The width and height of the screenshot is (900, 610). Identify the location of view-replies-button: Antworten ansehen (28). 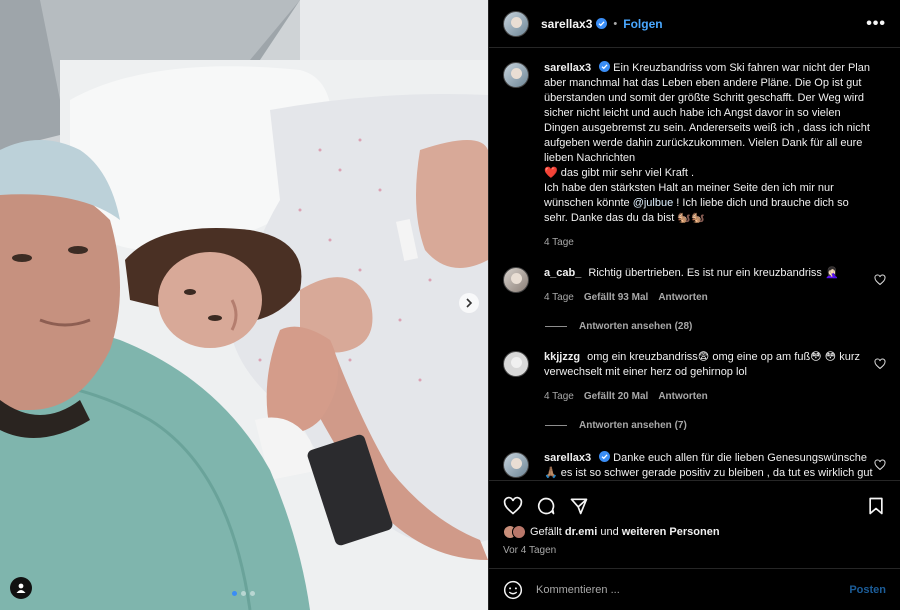
(715, 326).